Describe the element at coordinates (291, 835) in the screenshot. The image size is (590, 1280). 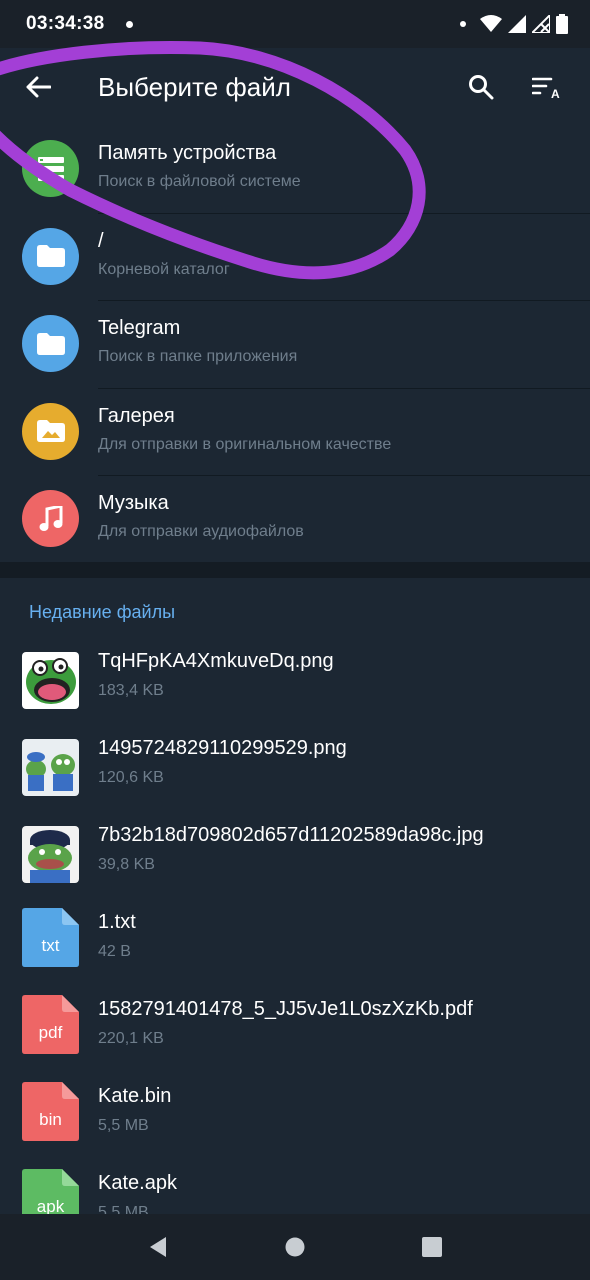
I see `file-name: 7b32b18d709802d657d11202589da98c.jpg` at that location.